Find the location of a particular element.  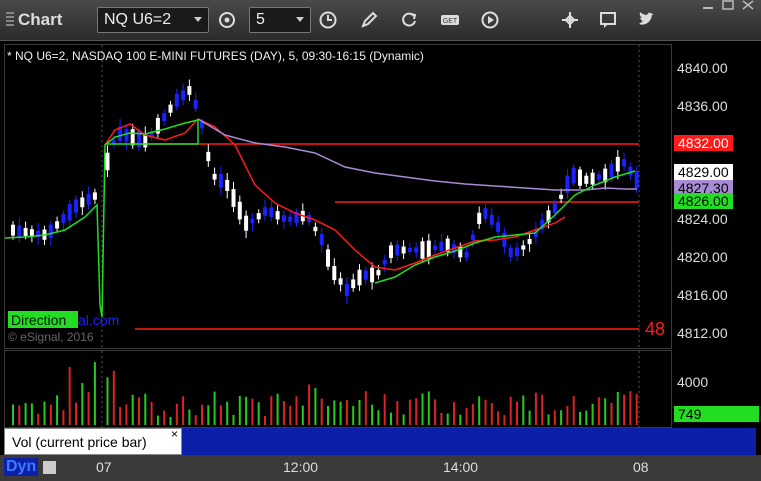

price-tick: 4824.00 is located at coordinates (702, 219).